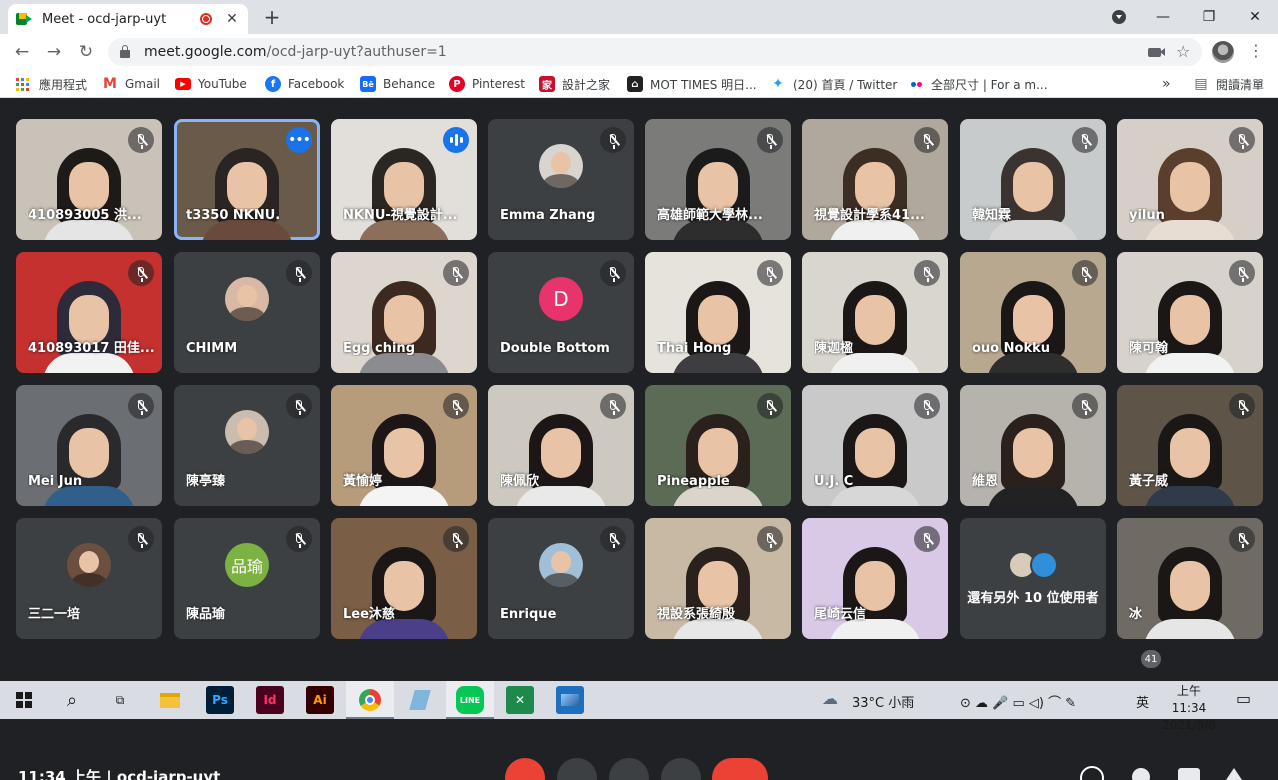 The image size is (1278, 780). Describe the element at coordinates (875, 578) in the screenshot. I see `participant-tile: 尾崎云信` at that location.